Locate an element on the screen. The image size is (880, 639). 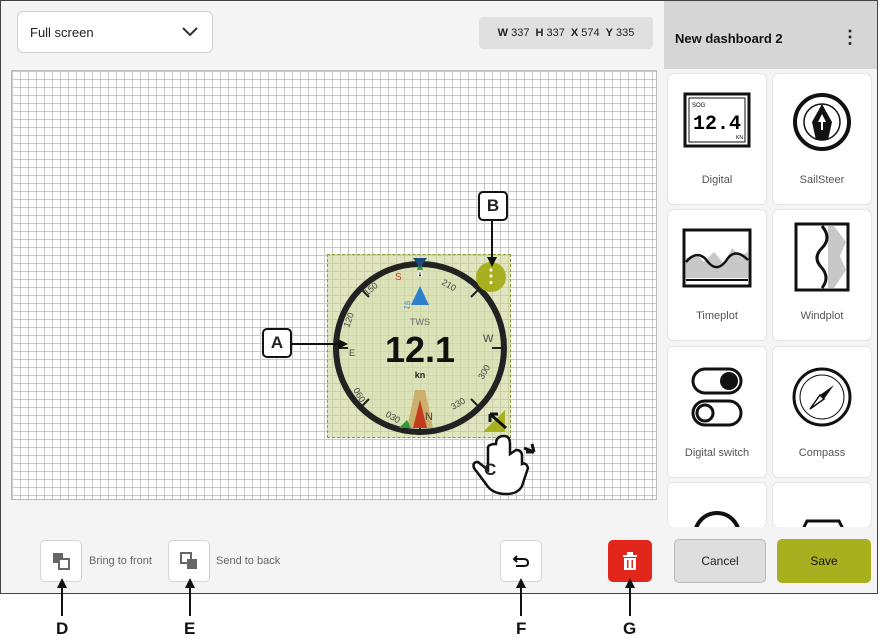
scale-label: W is located at coordinates (488, 339).